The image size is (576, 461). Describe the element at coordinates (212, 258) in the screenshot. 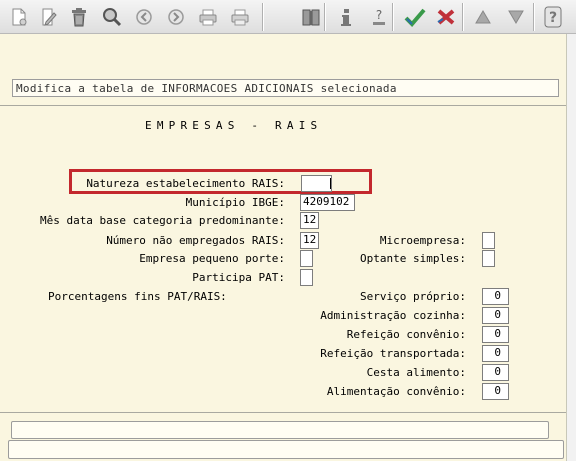

I see `pequeno-porte-label: Empresa pequeno porte:` at that location.